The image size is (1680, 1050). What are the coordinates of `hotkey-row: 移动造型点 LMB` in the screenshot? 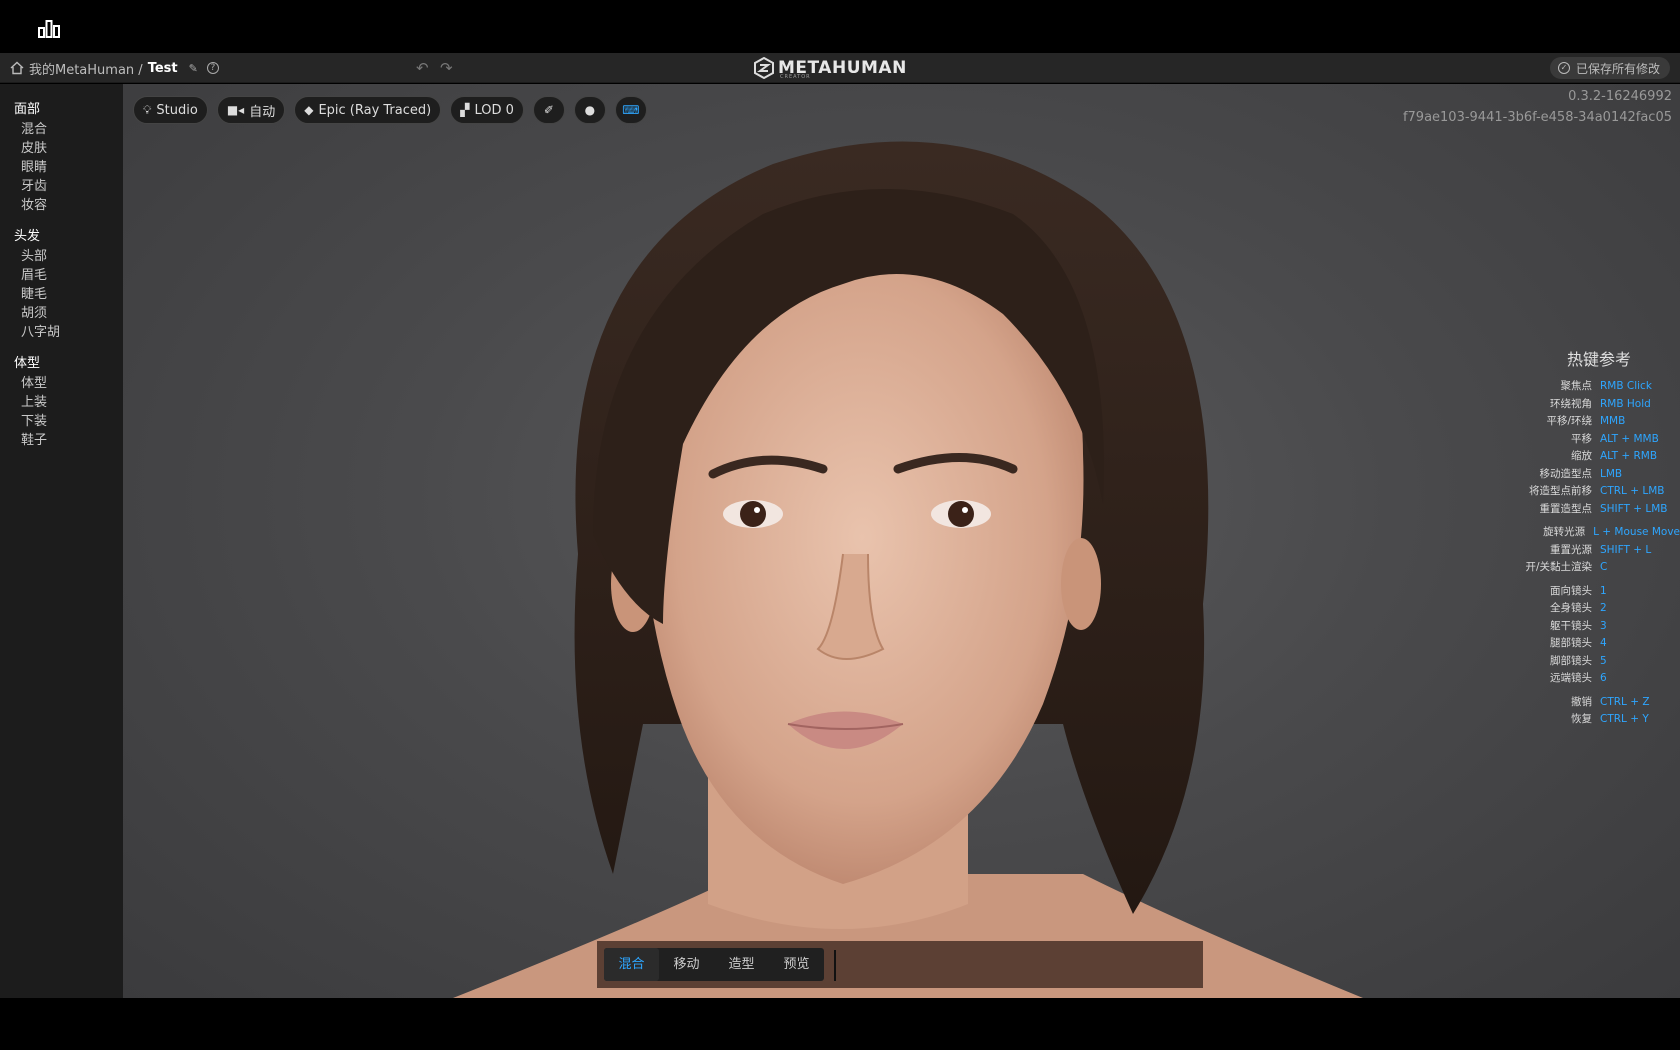 It's located at (1591, 475).